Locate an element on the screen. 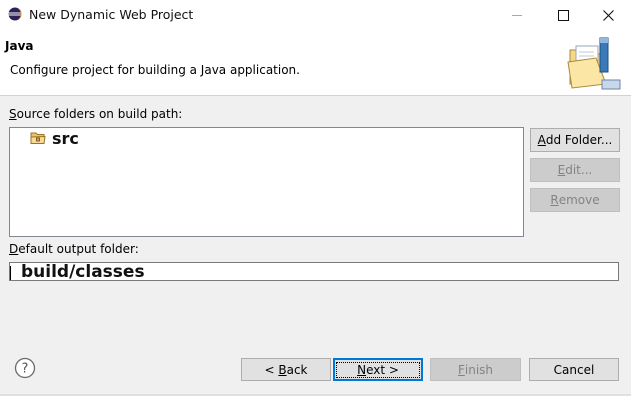 Image resolution: width=631 pixels, height=396 pixels. minimize-button is located at coordinates (517, 15).